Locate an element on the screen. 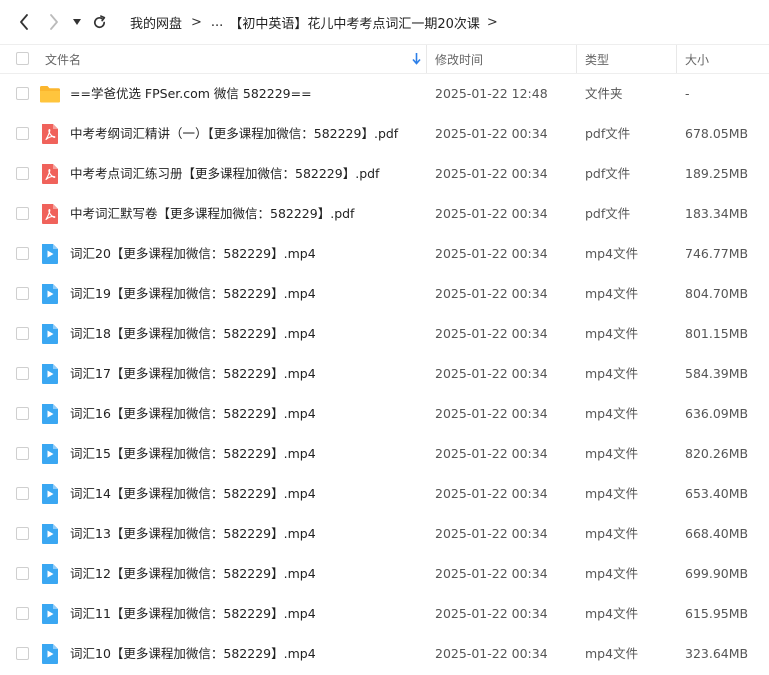 The width and height of the screenshot is (769, 675). history-dropdown-button is located at coordinates (77, 22).